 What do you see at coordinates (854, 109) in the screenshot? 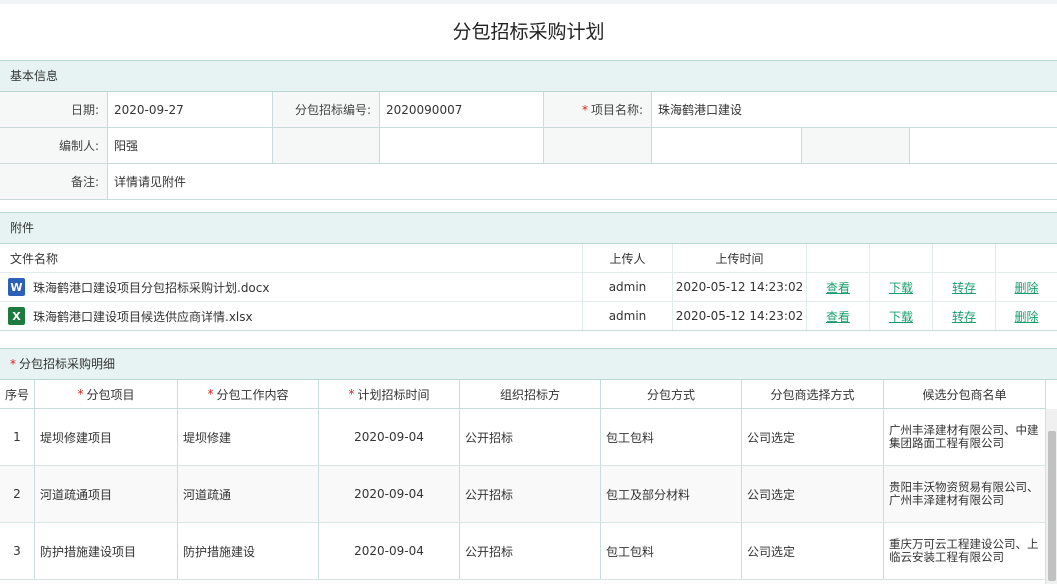
I see `project-name-value: 珠海鹤港口建设` at bounding box center [854, 109].